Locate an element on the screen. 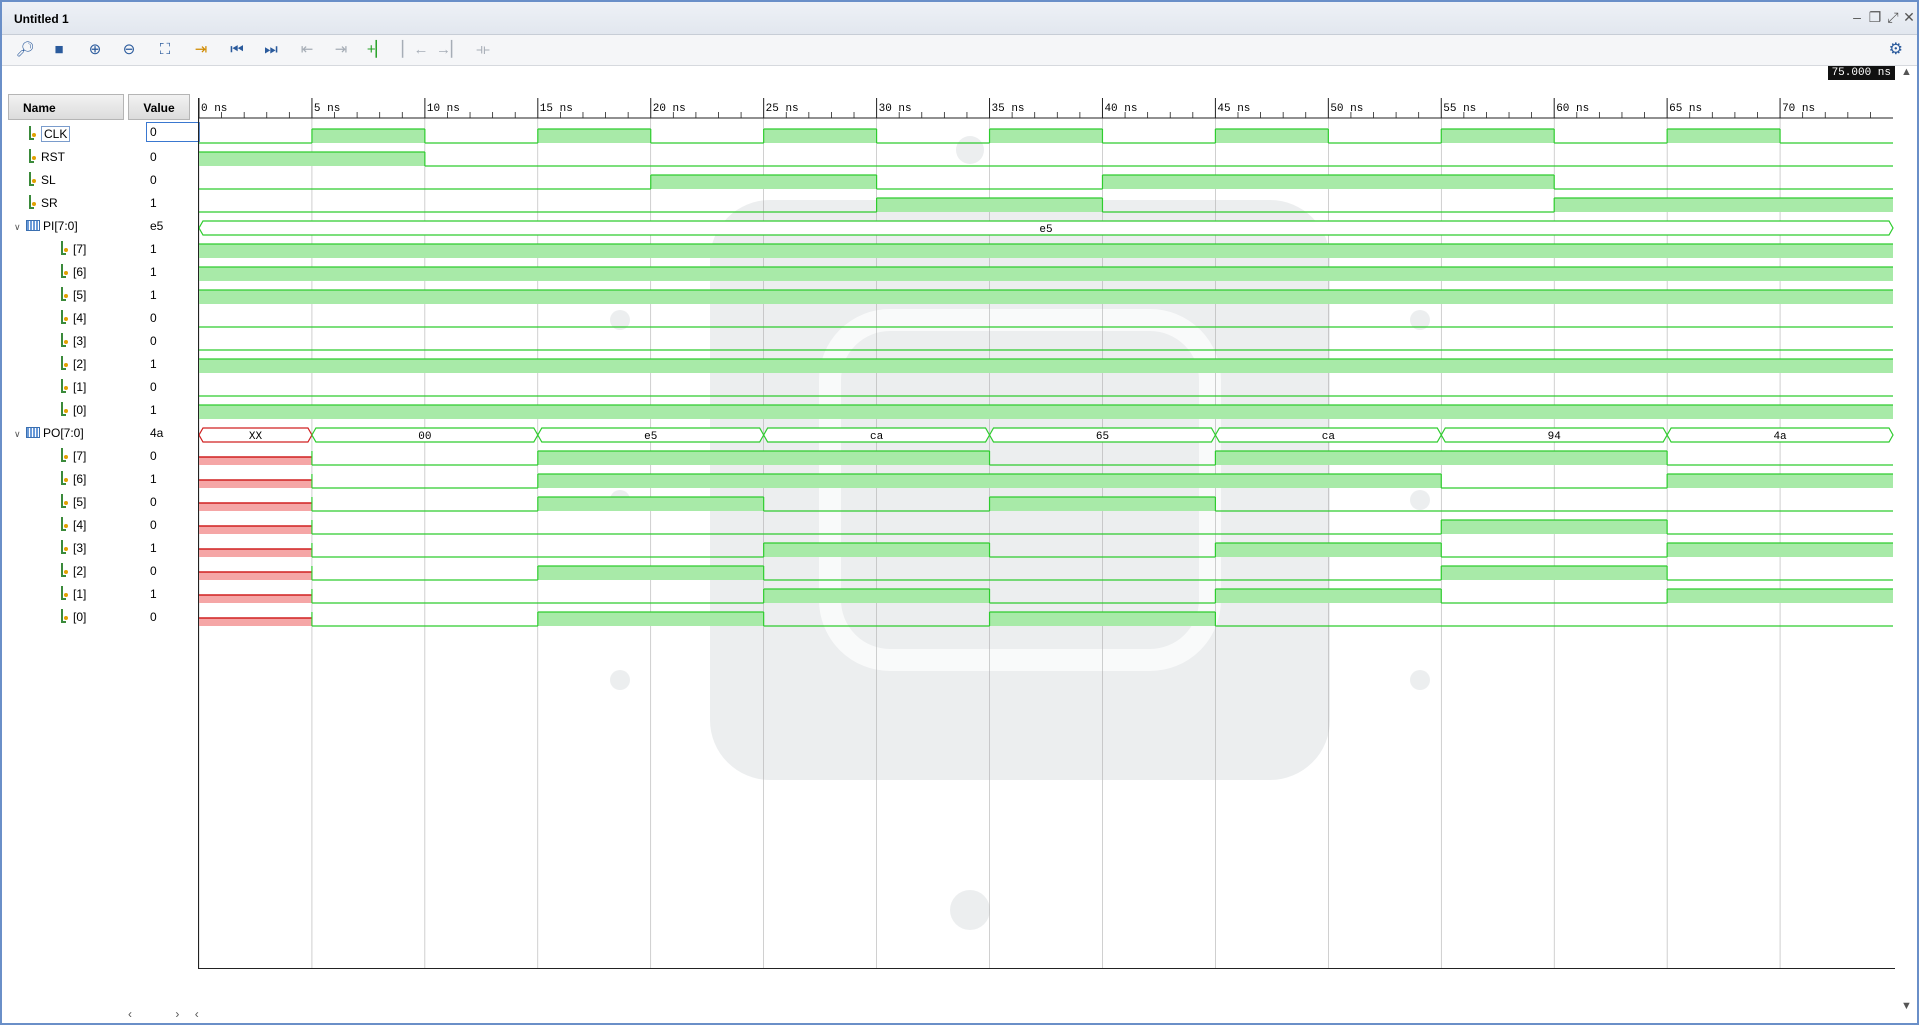 The height and width of the screenshot is (1025, 1919). go-to-start-icon: ⏮ is located at coordinates (237, 50).